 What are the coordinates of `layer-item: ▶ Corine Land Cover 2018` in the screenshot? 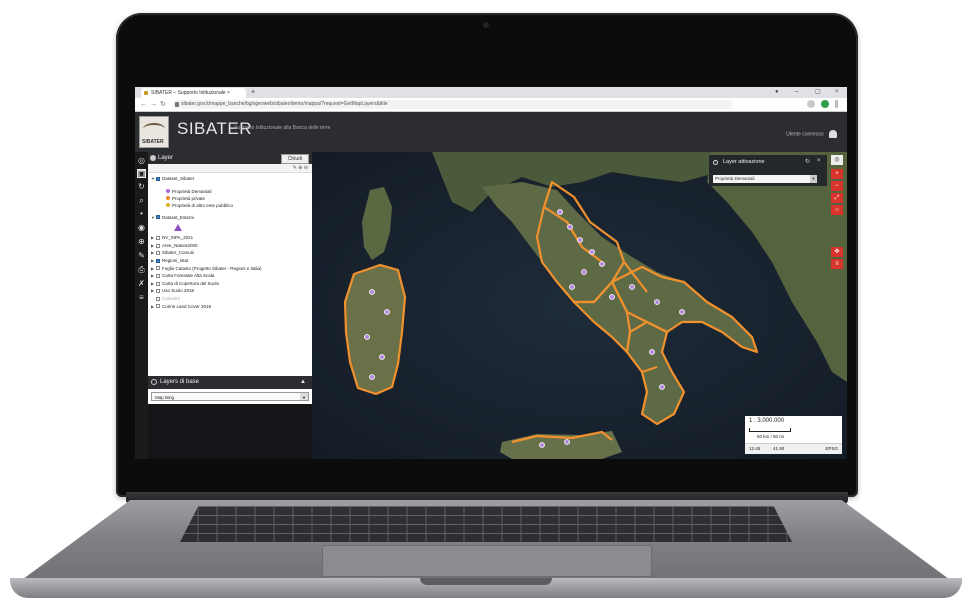 It's located at (230, 307).